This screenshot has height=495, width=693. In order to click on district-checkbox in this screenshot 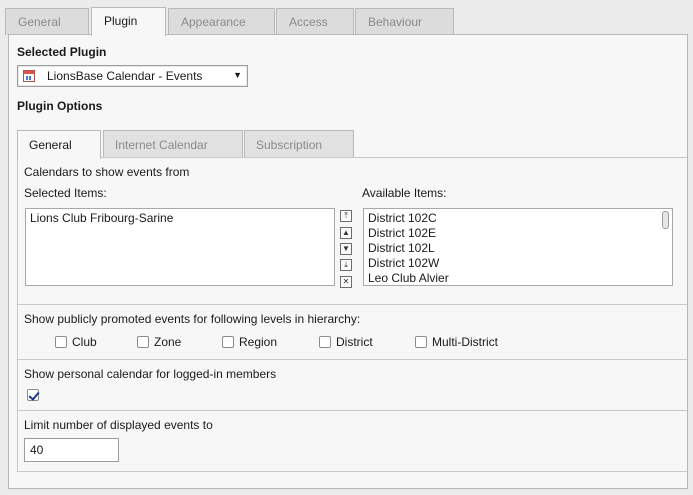, I will do `click(325, 342)`.